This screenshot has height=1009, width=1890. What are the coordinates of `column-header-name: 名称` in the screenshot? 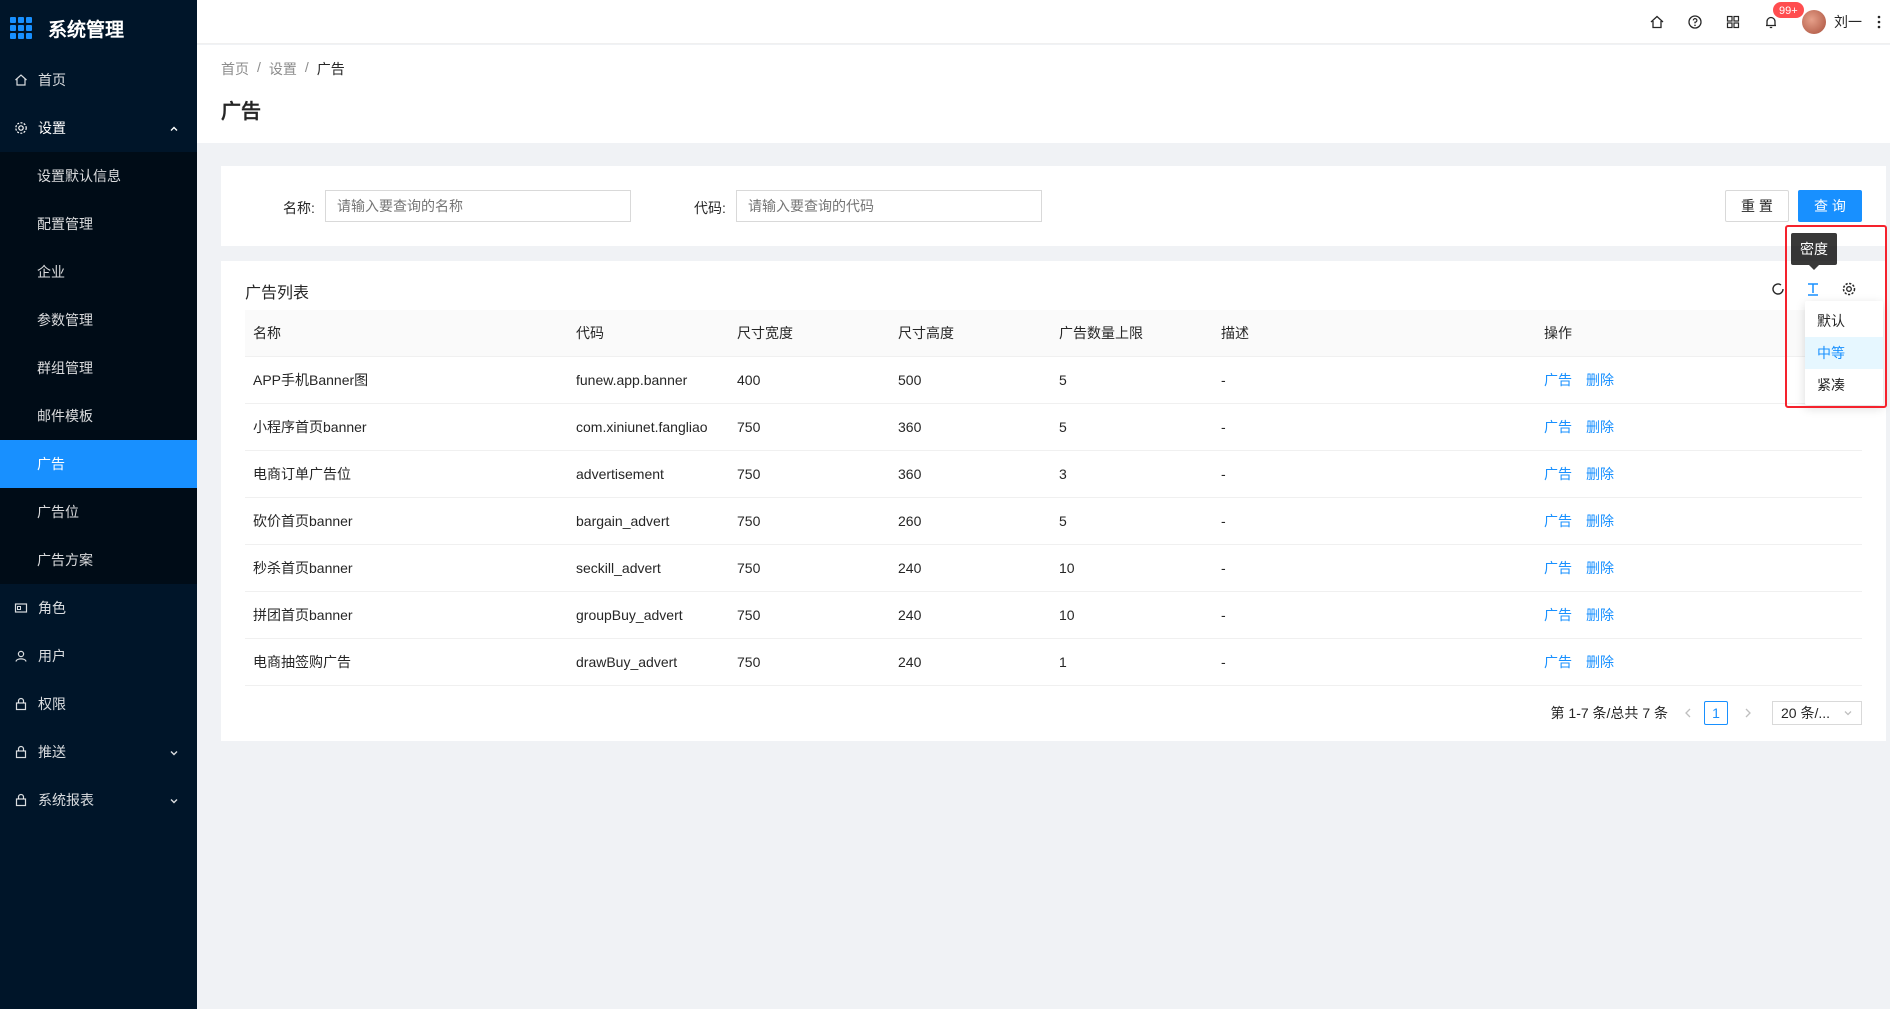 It's located at (406, 333).